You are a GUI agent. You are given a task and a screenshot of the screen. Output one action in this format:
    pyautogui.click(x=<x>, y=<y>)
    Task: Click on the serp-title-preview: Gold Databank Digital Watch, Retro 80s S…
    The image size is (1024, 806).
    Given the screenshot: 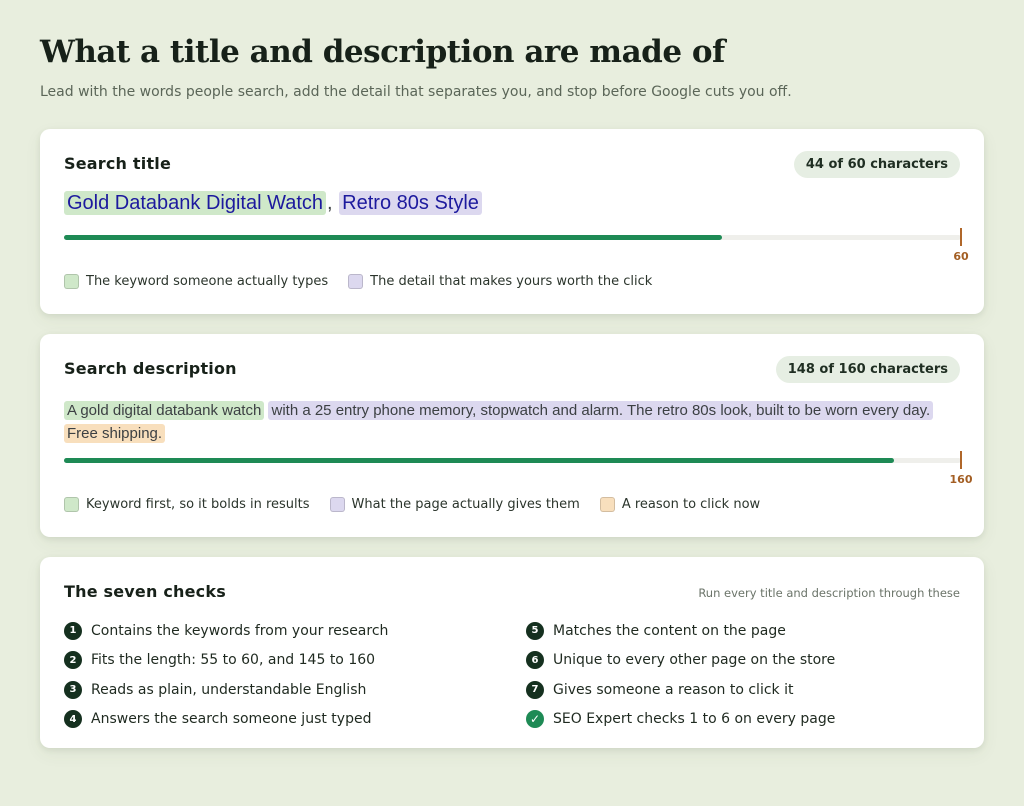 What is the action you would take?
    pyautogui.click(x=273, y=203)
    